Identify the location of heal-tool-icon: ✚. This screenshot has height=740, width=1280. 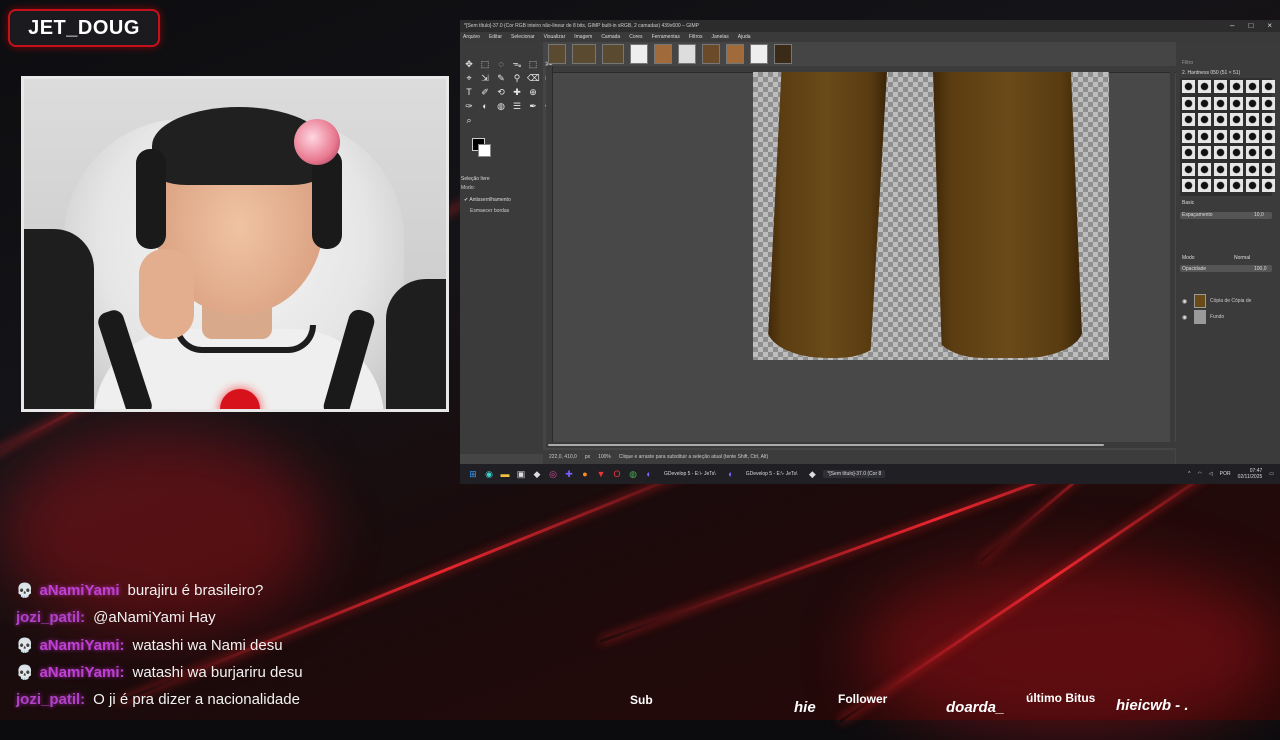
(517, 92).